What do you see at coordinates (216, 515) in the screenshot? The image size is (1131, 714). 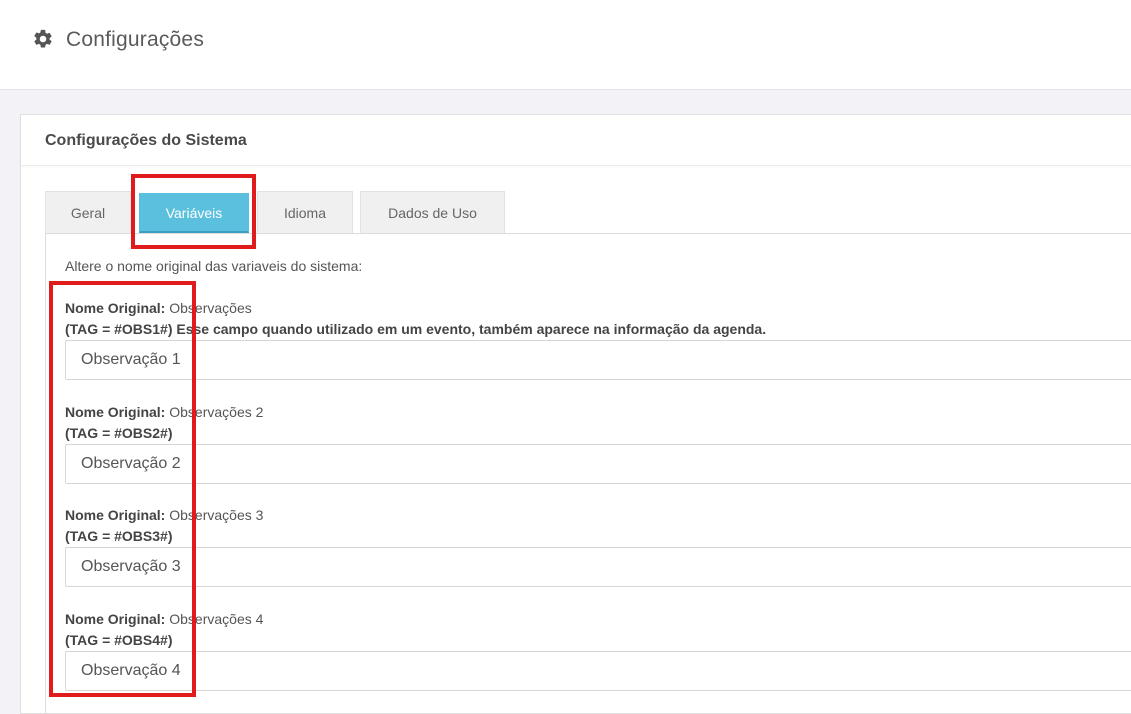 I see `original-name-value: Observações 3` at bounding box center [216, 515].